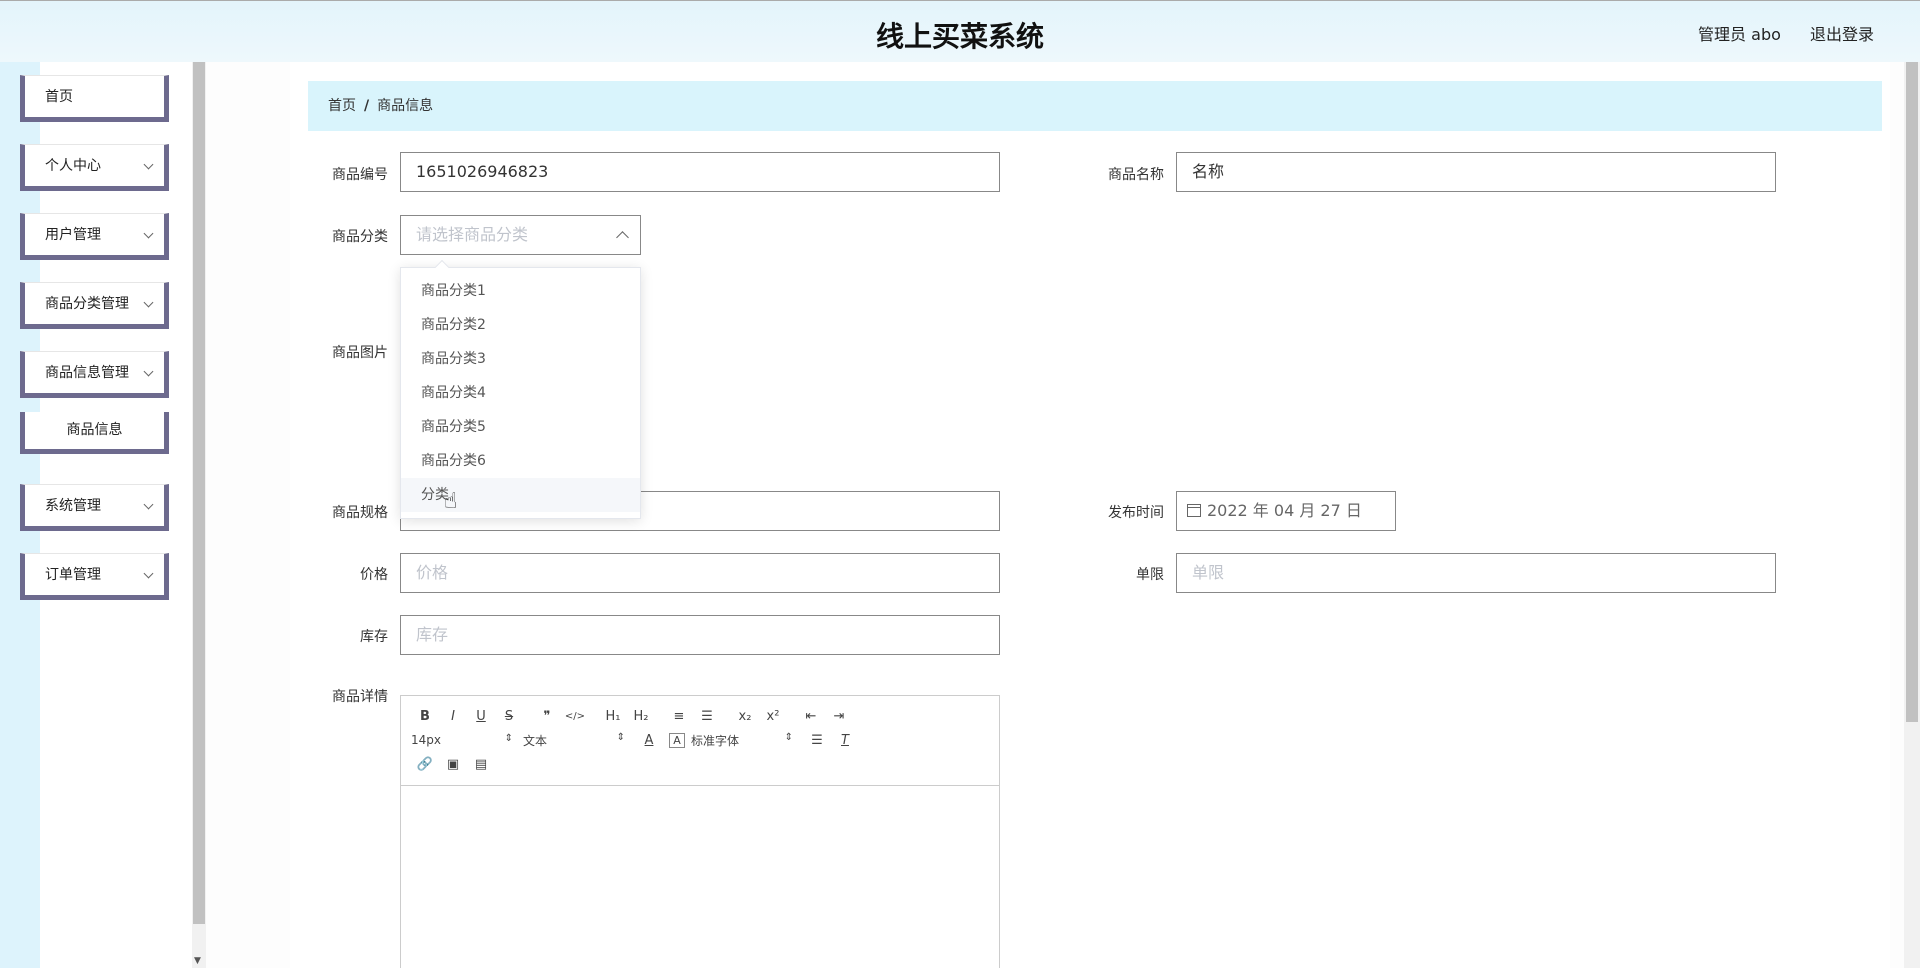 The width and height of the screenshot is (1920, 968). What do you see at coordinates (839, 716) in the screenshot?
I see `indent-button: ⇥` at bounding box center [839, 716].